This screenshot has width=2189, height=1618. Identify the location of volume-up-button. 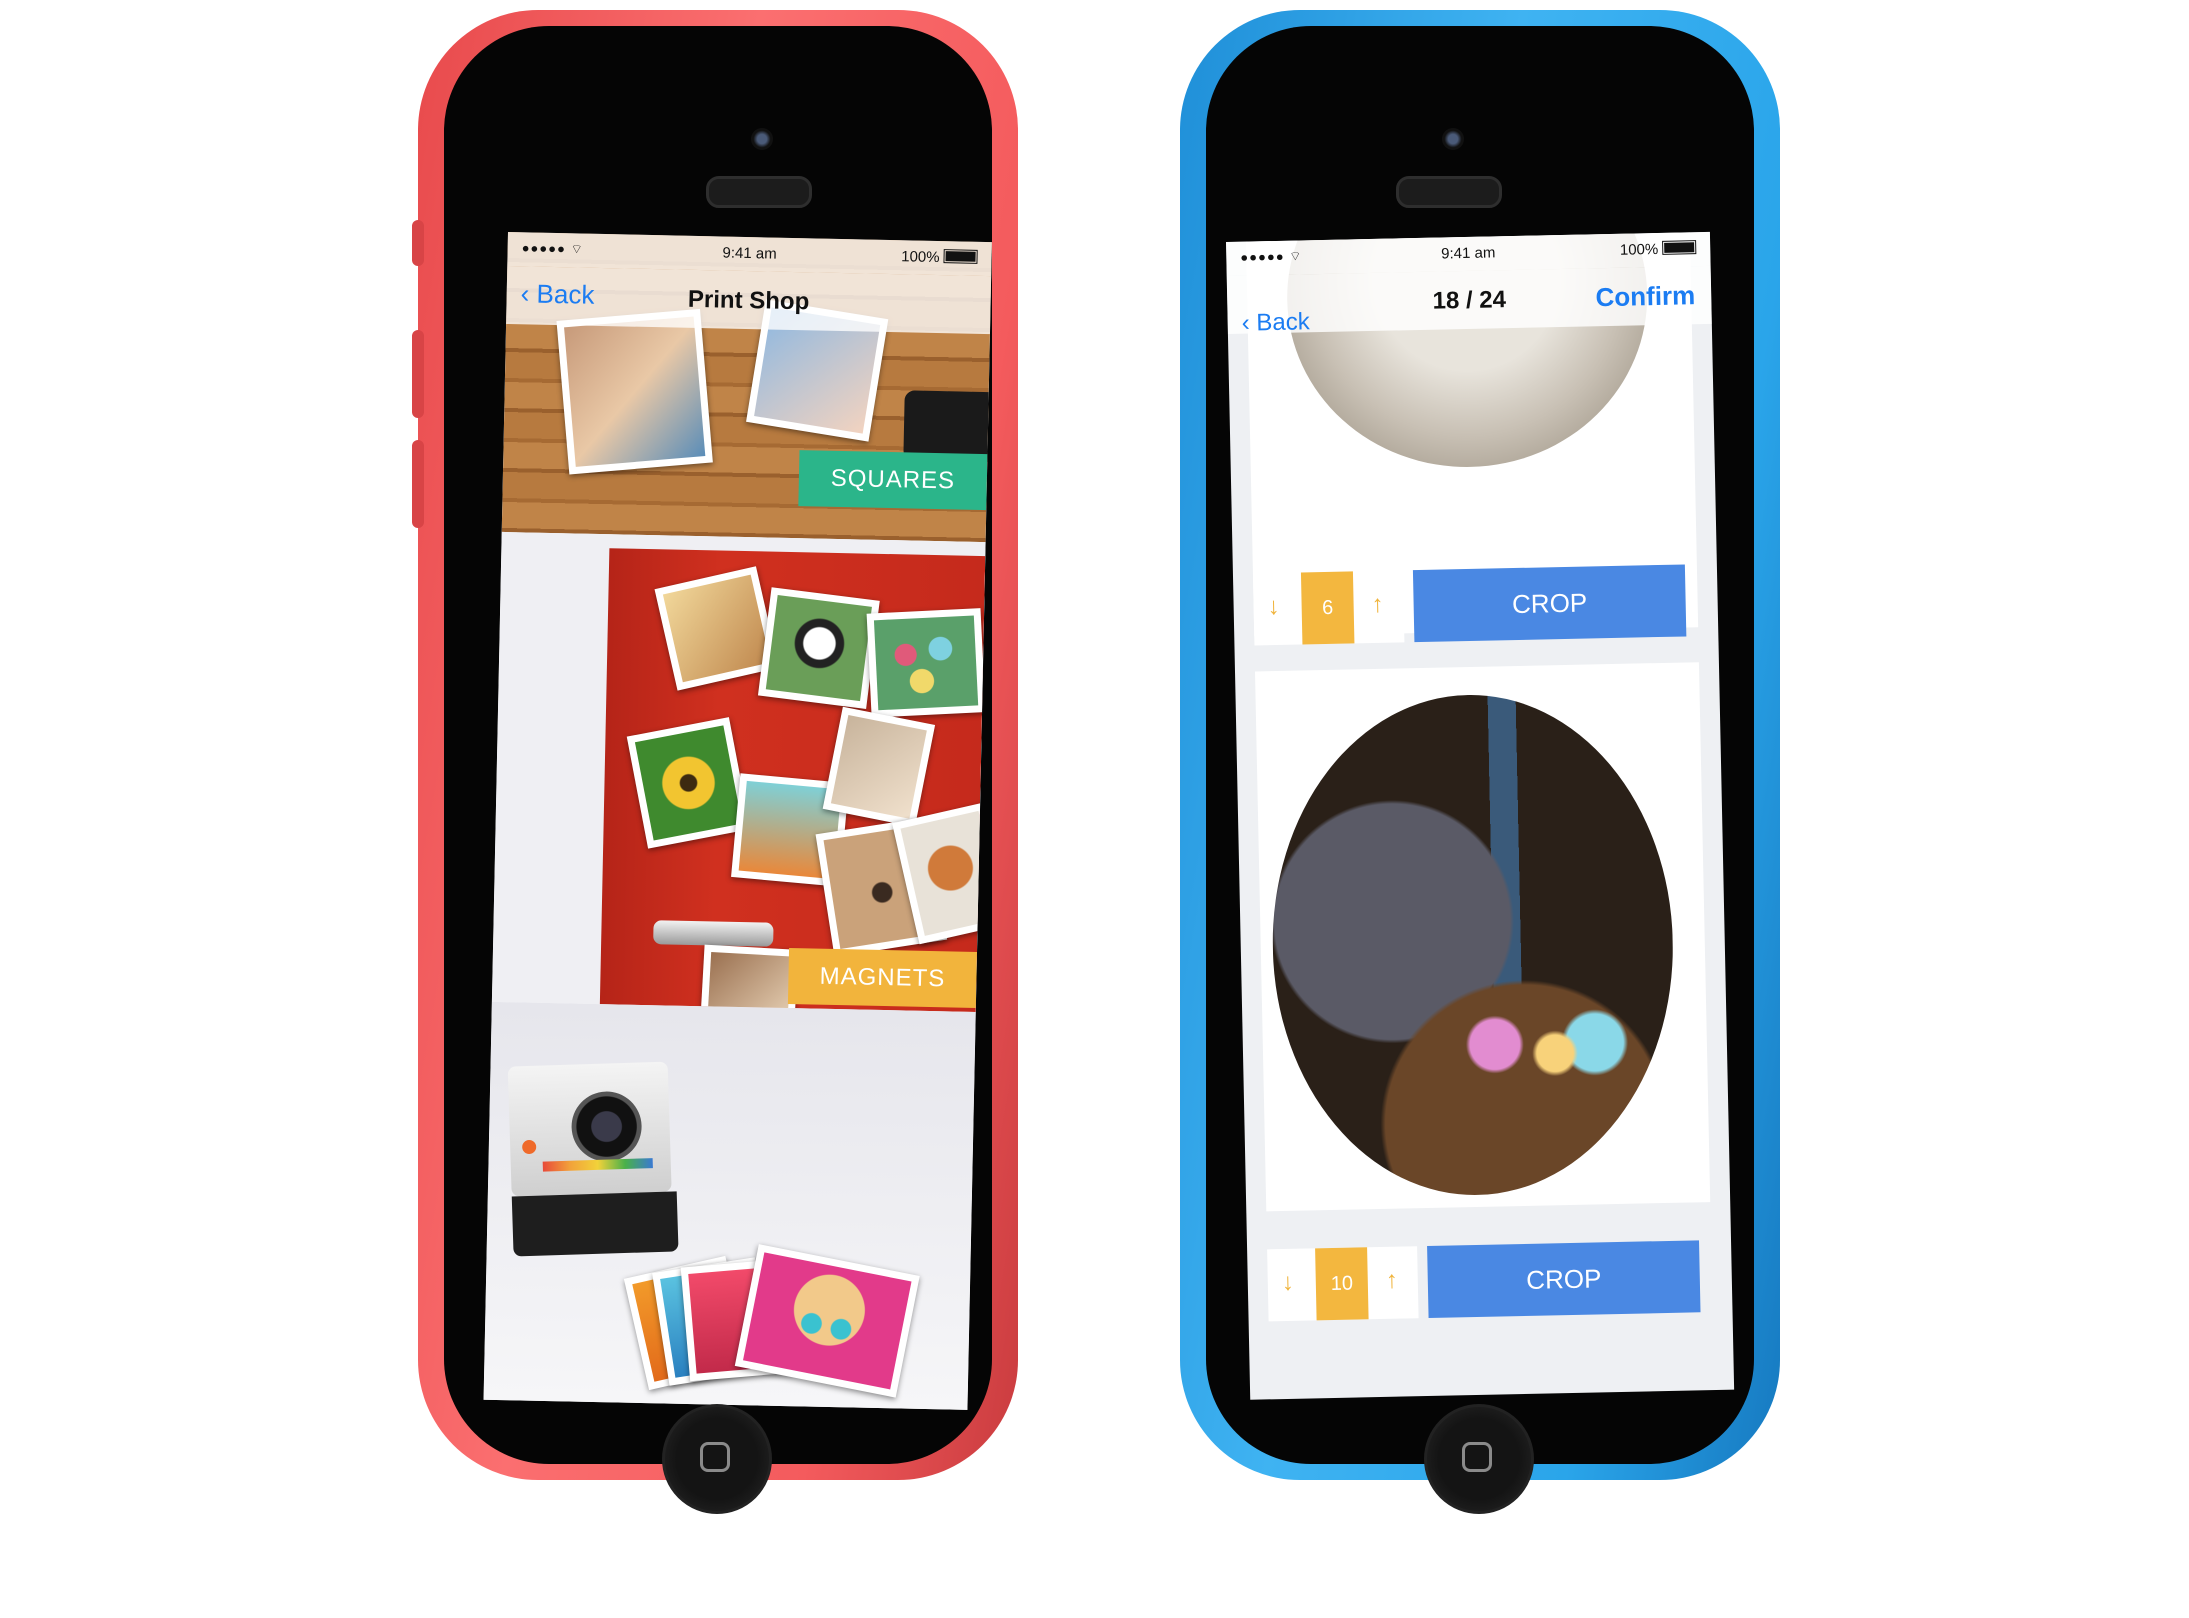
(418, 374).